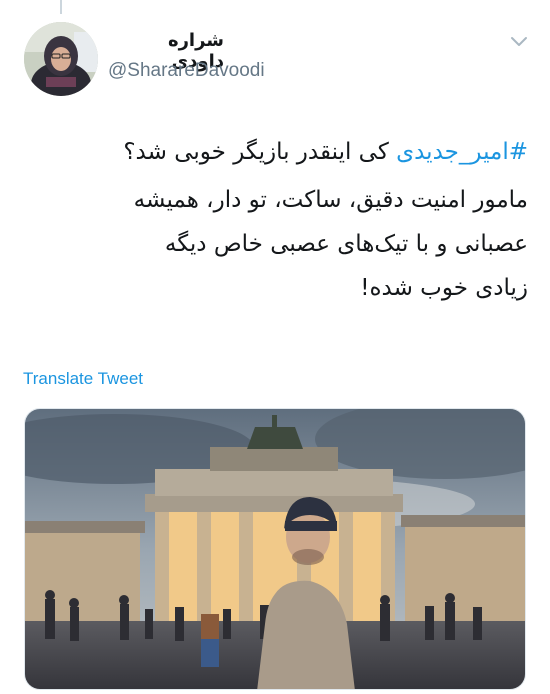  I want to click on thread-connector-line, so click(61, 7).